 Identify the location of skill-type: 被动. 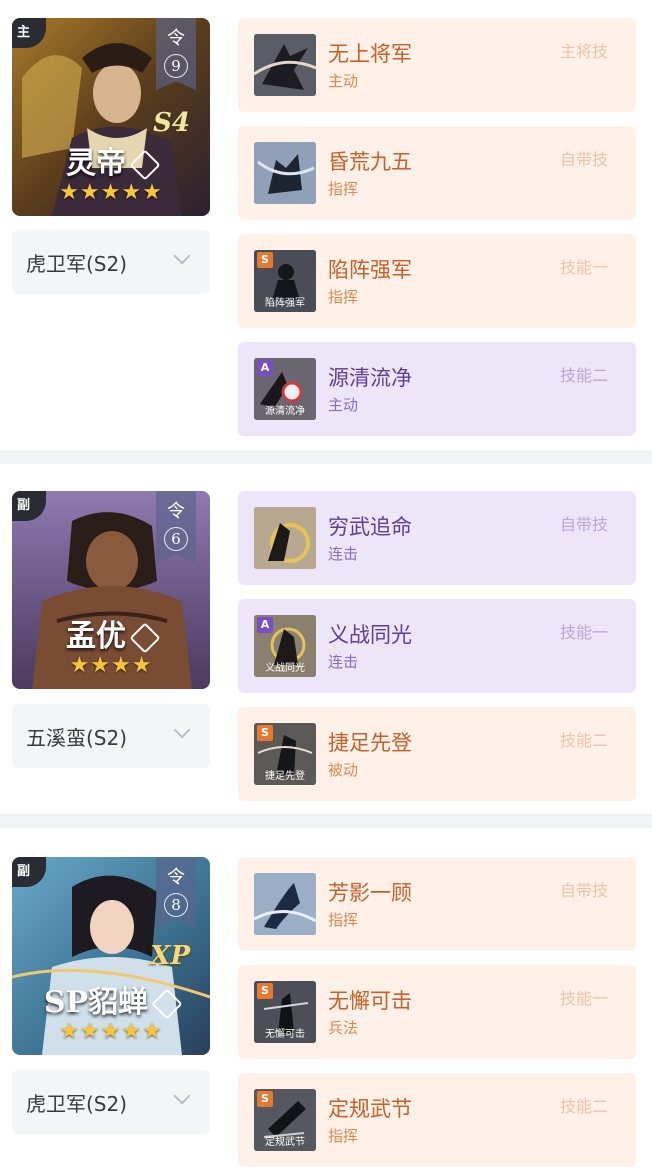
(343, 770).